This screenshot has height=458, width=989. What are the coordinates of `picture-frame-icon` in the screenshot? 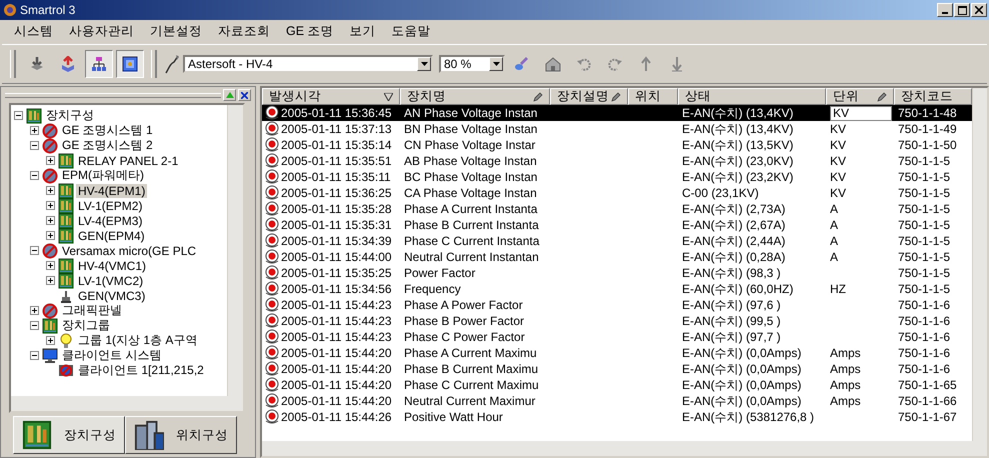 It's located at (130, 64).